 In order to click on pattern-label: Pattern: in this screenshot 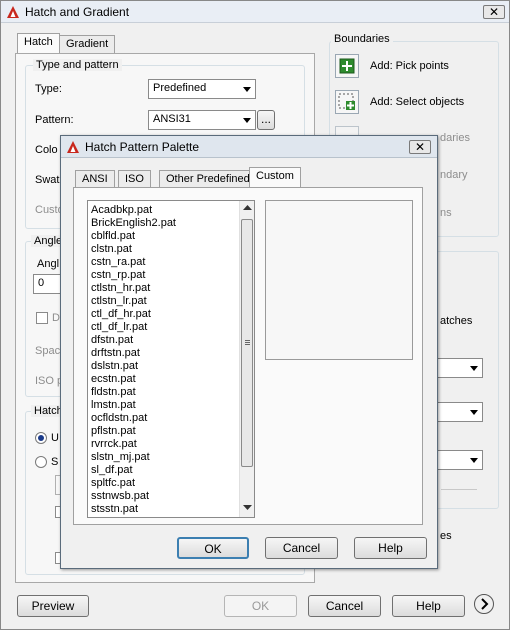, I will do `click(54, 120)`.